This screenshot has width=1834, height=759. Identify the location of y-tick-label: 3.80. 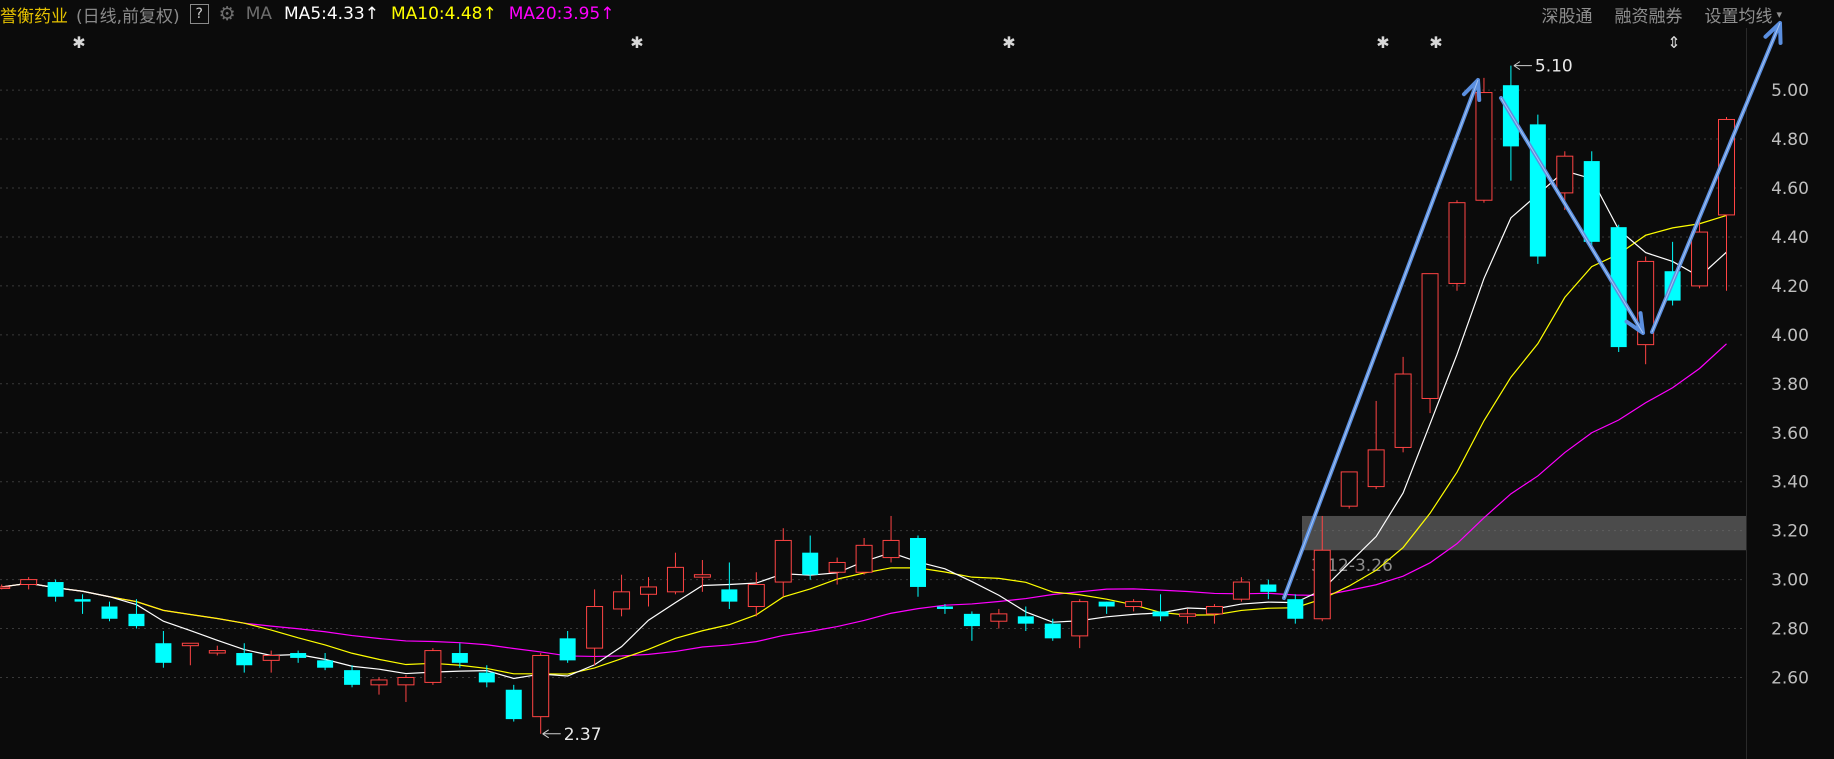
(1790, 385).